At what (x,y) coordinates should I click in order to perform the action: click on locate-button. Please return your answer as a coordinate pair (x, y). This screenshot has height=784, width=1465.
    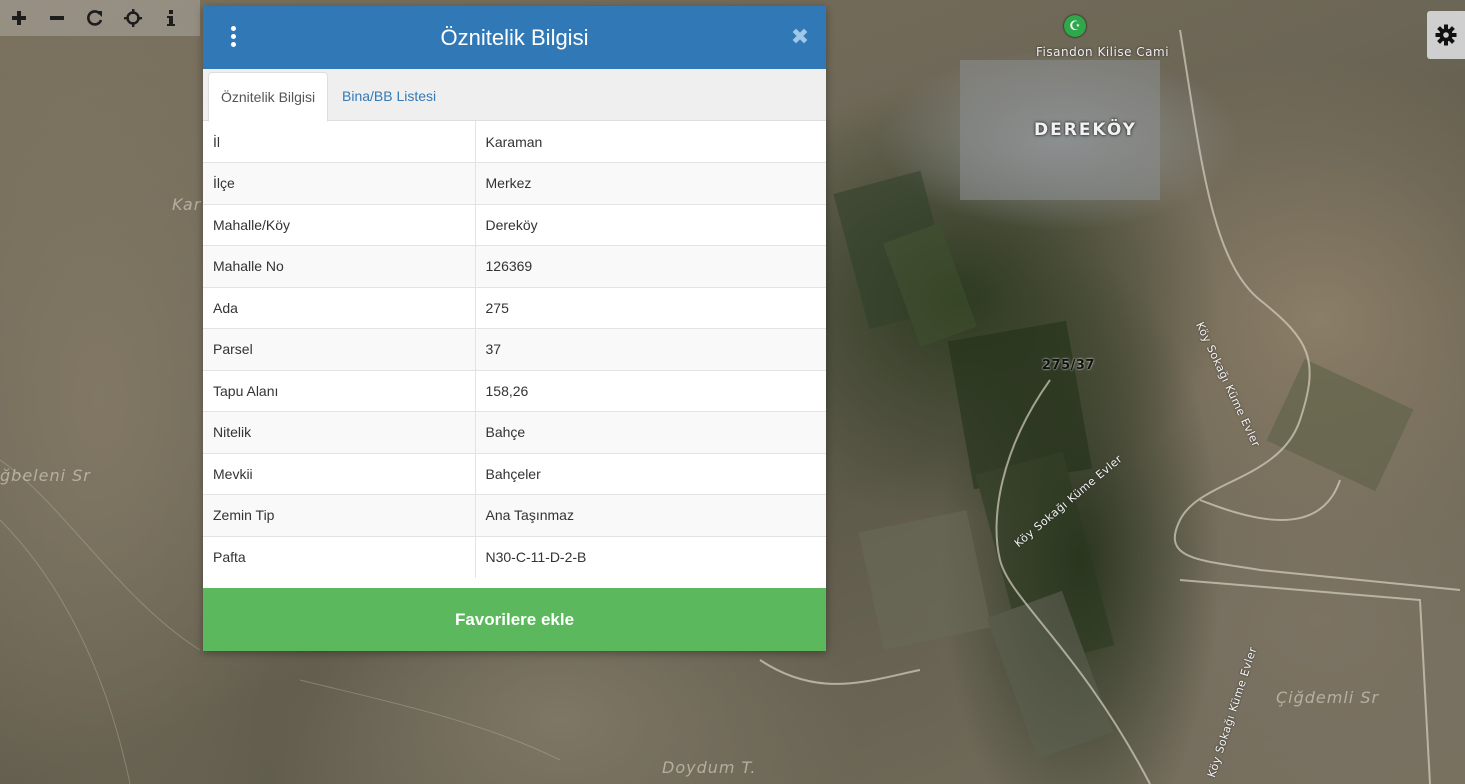
    Looking at the image, I should click on (133, 18).